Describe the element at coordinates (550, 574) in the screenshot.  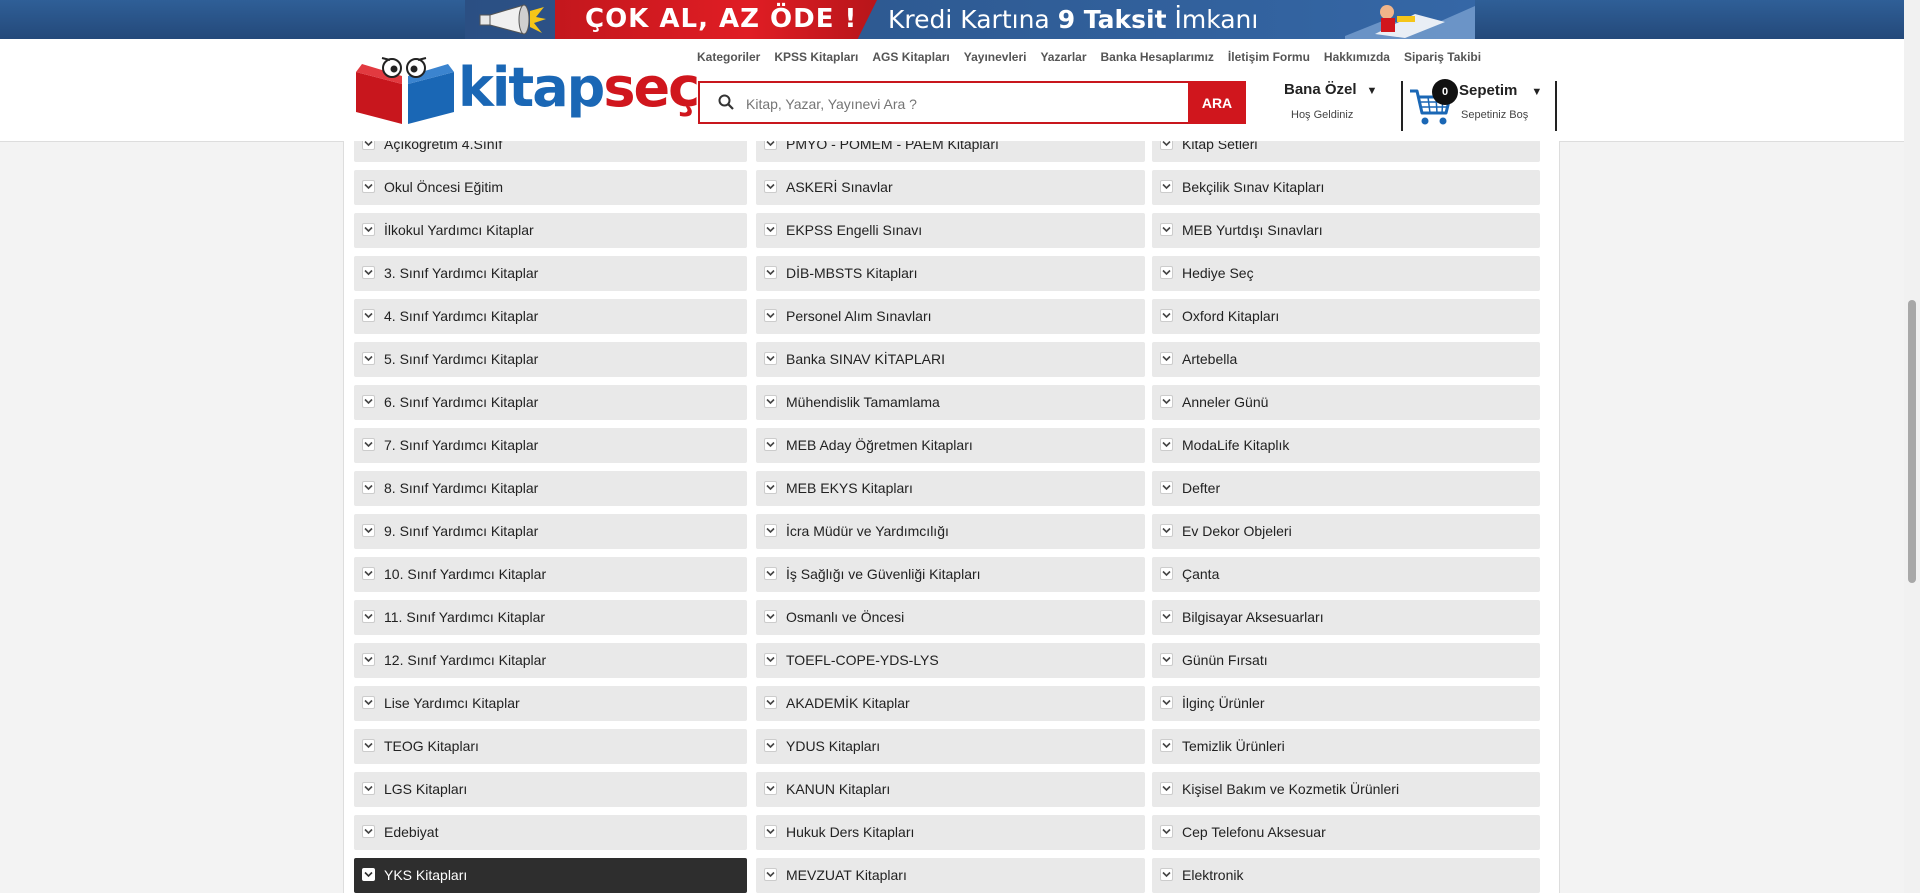
I see `category-item: 10. Sınıf Yardımcı Kitaplar` at that location.